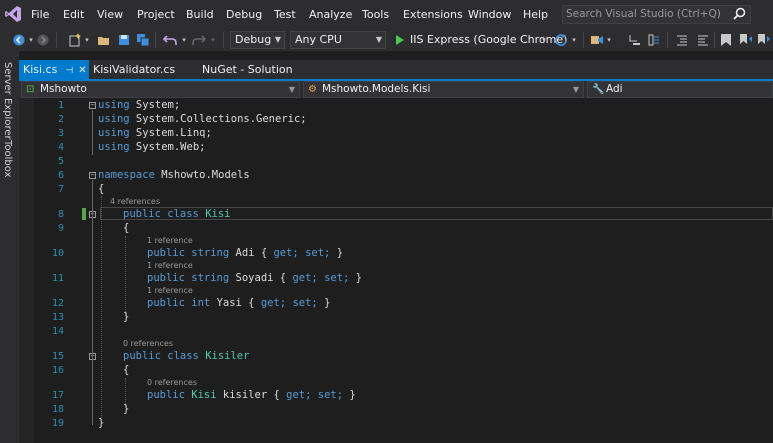 Image resolution: width=773 pixels, height=443 pixels. What do you see at coordinates (244, 14) in the screenshot?
I see `menu-debug: Debug` at bounding box center [244, 14].